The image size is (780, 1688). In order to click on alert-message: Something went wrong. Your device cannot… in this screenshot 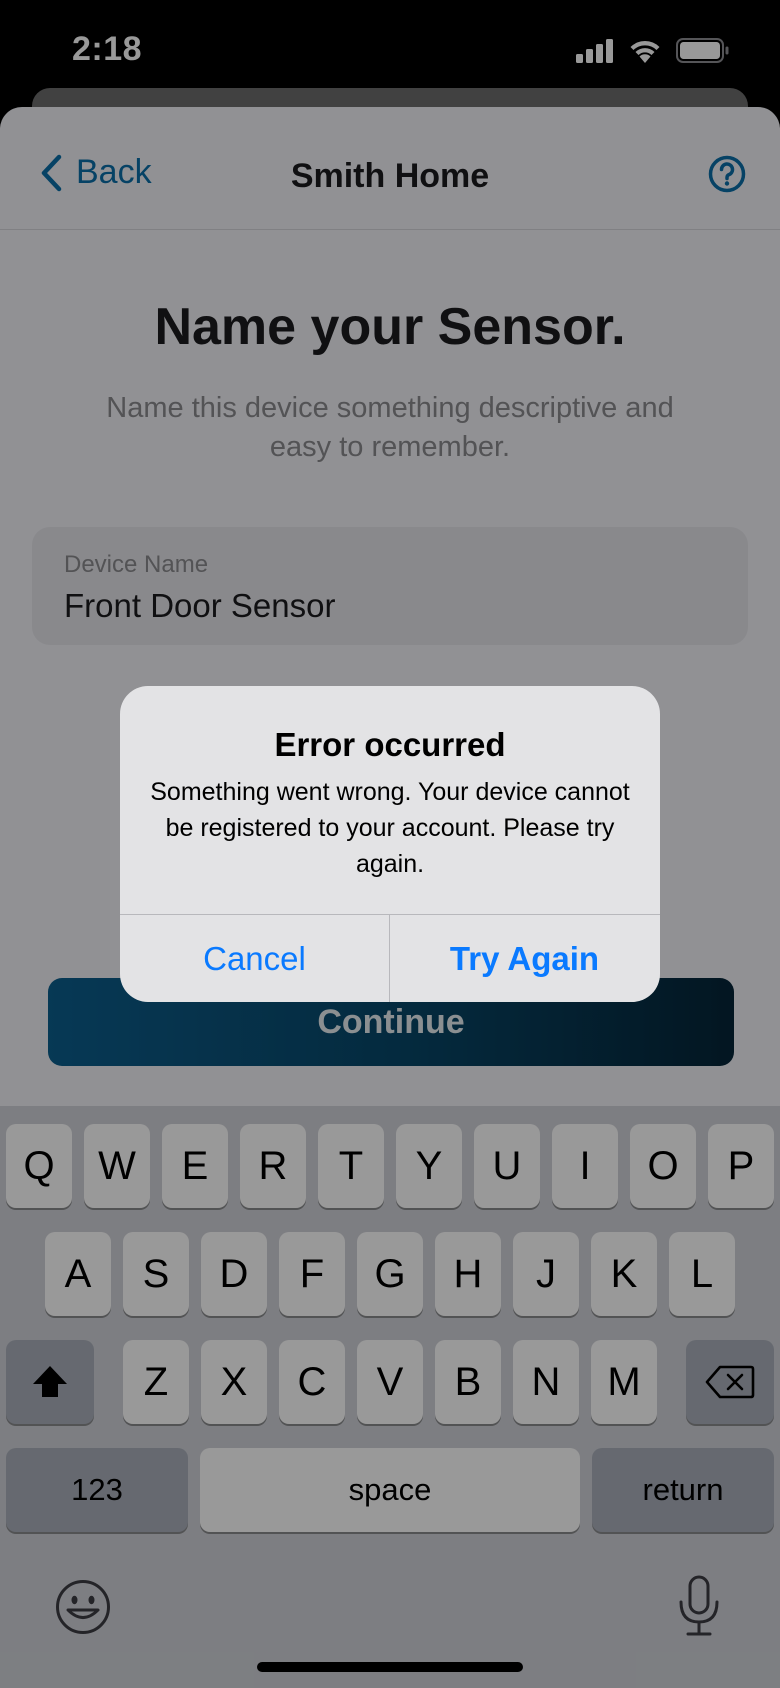, I will do `click(390, 828)`.